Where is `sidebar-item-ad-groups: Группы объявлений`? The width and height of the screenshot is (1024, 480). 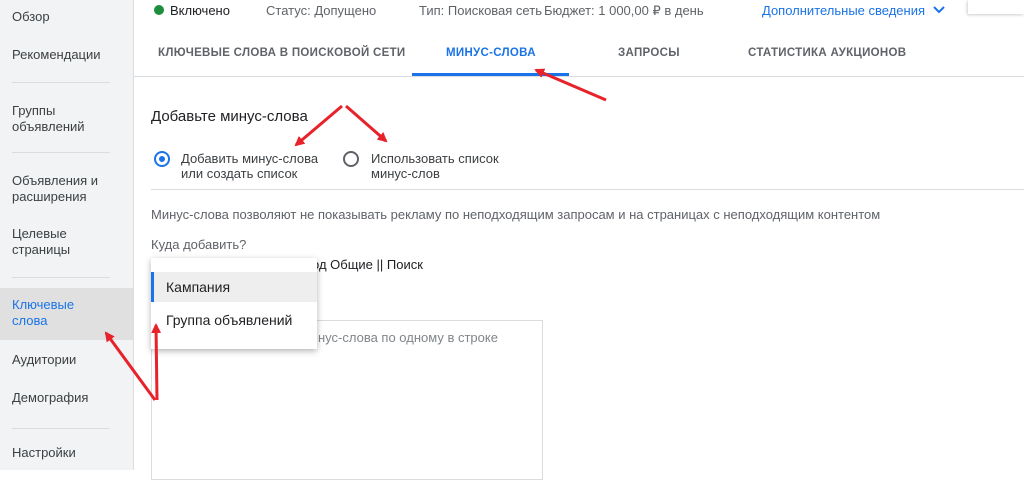 sidebar-item-ad-groups: Группы объявлений is located at coordinates (55, 119).